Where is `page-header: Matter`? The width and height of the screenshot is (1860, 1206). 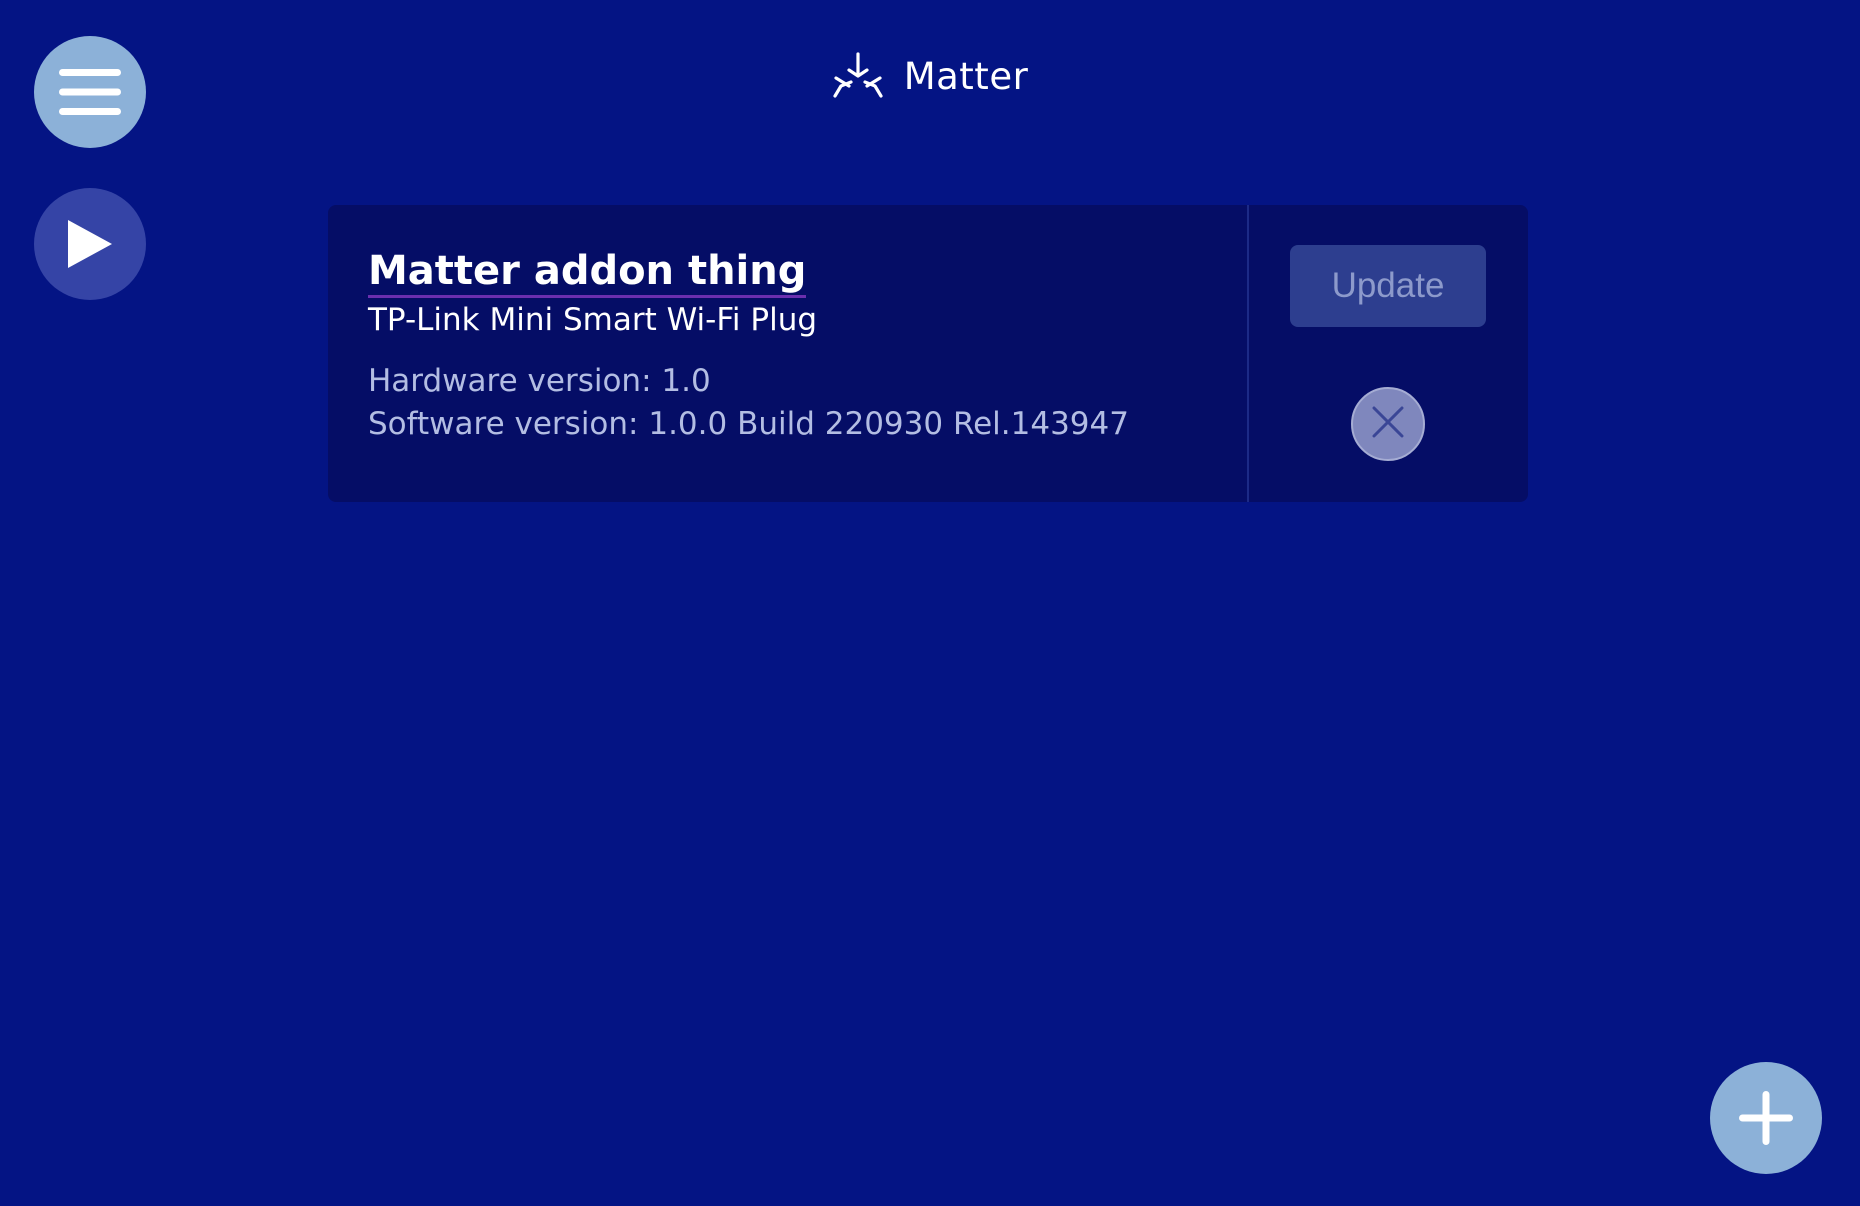 page-header: Matter is located at coordinates (930, 76).